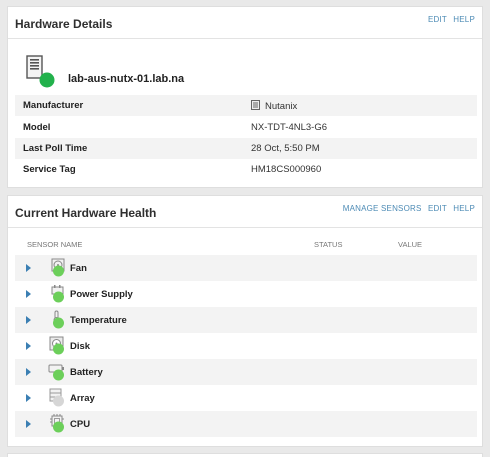  Describe the element at coordinates (58, 319) in the screenshot. I see `thermometer-icon` at that location.